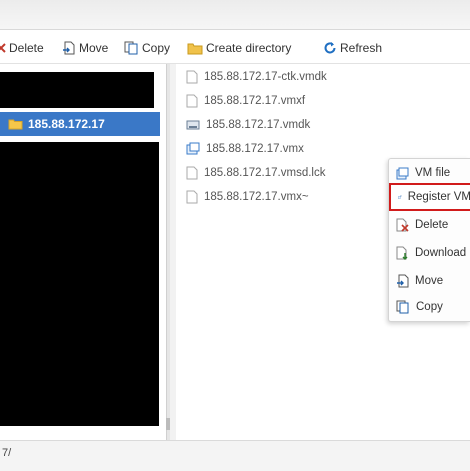 The image size is (470, 471). I want to click on create-directory-label: Create directory, so click(249, 48).